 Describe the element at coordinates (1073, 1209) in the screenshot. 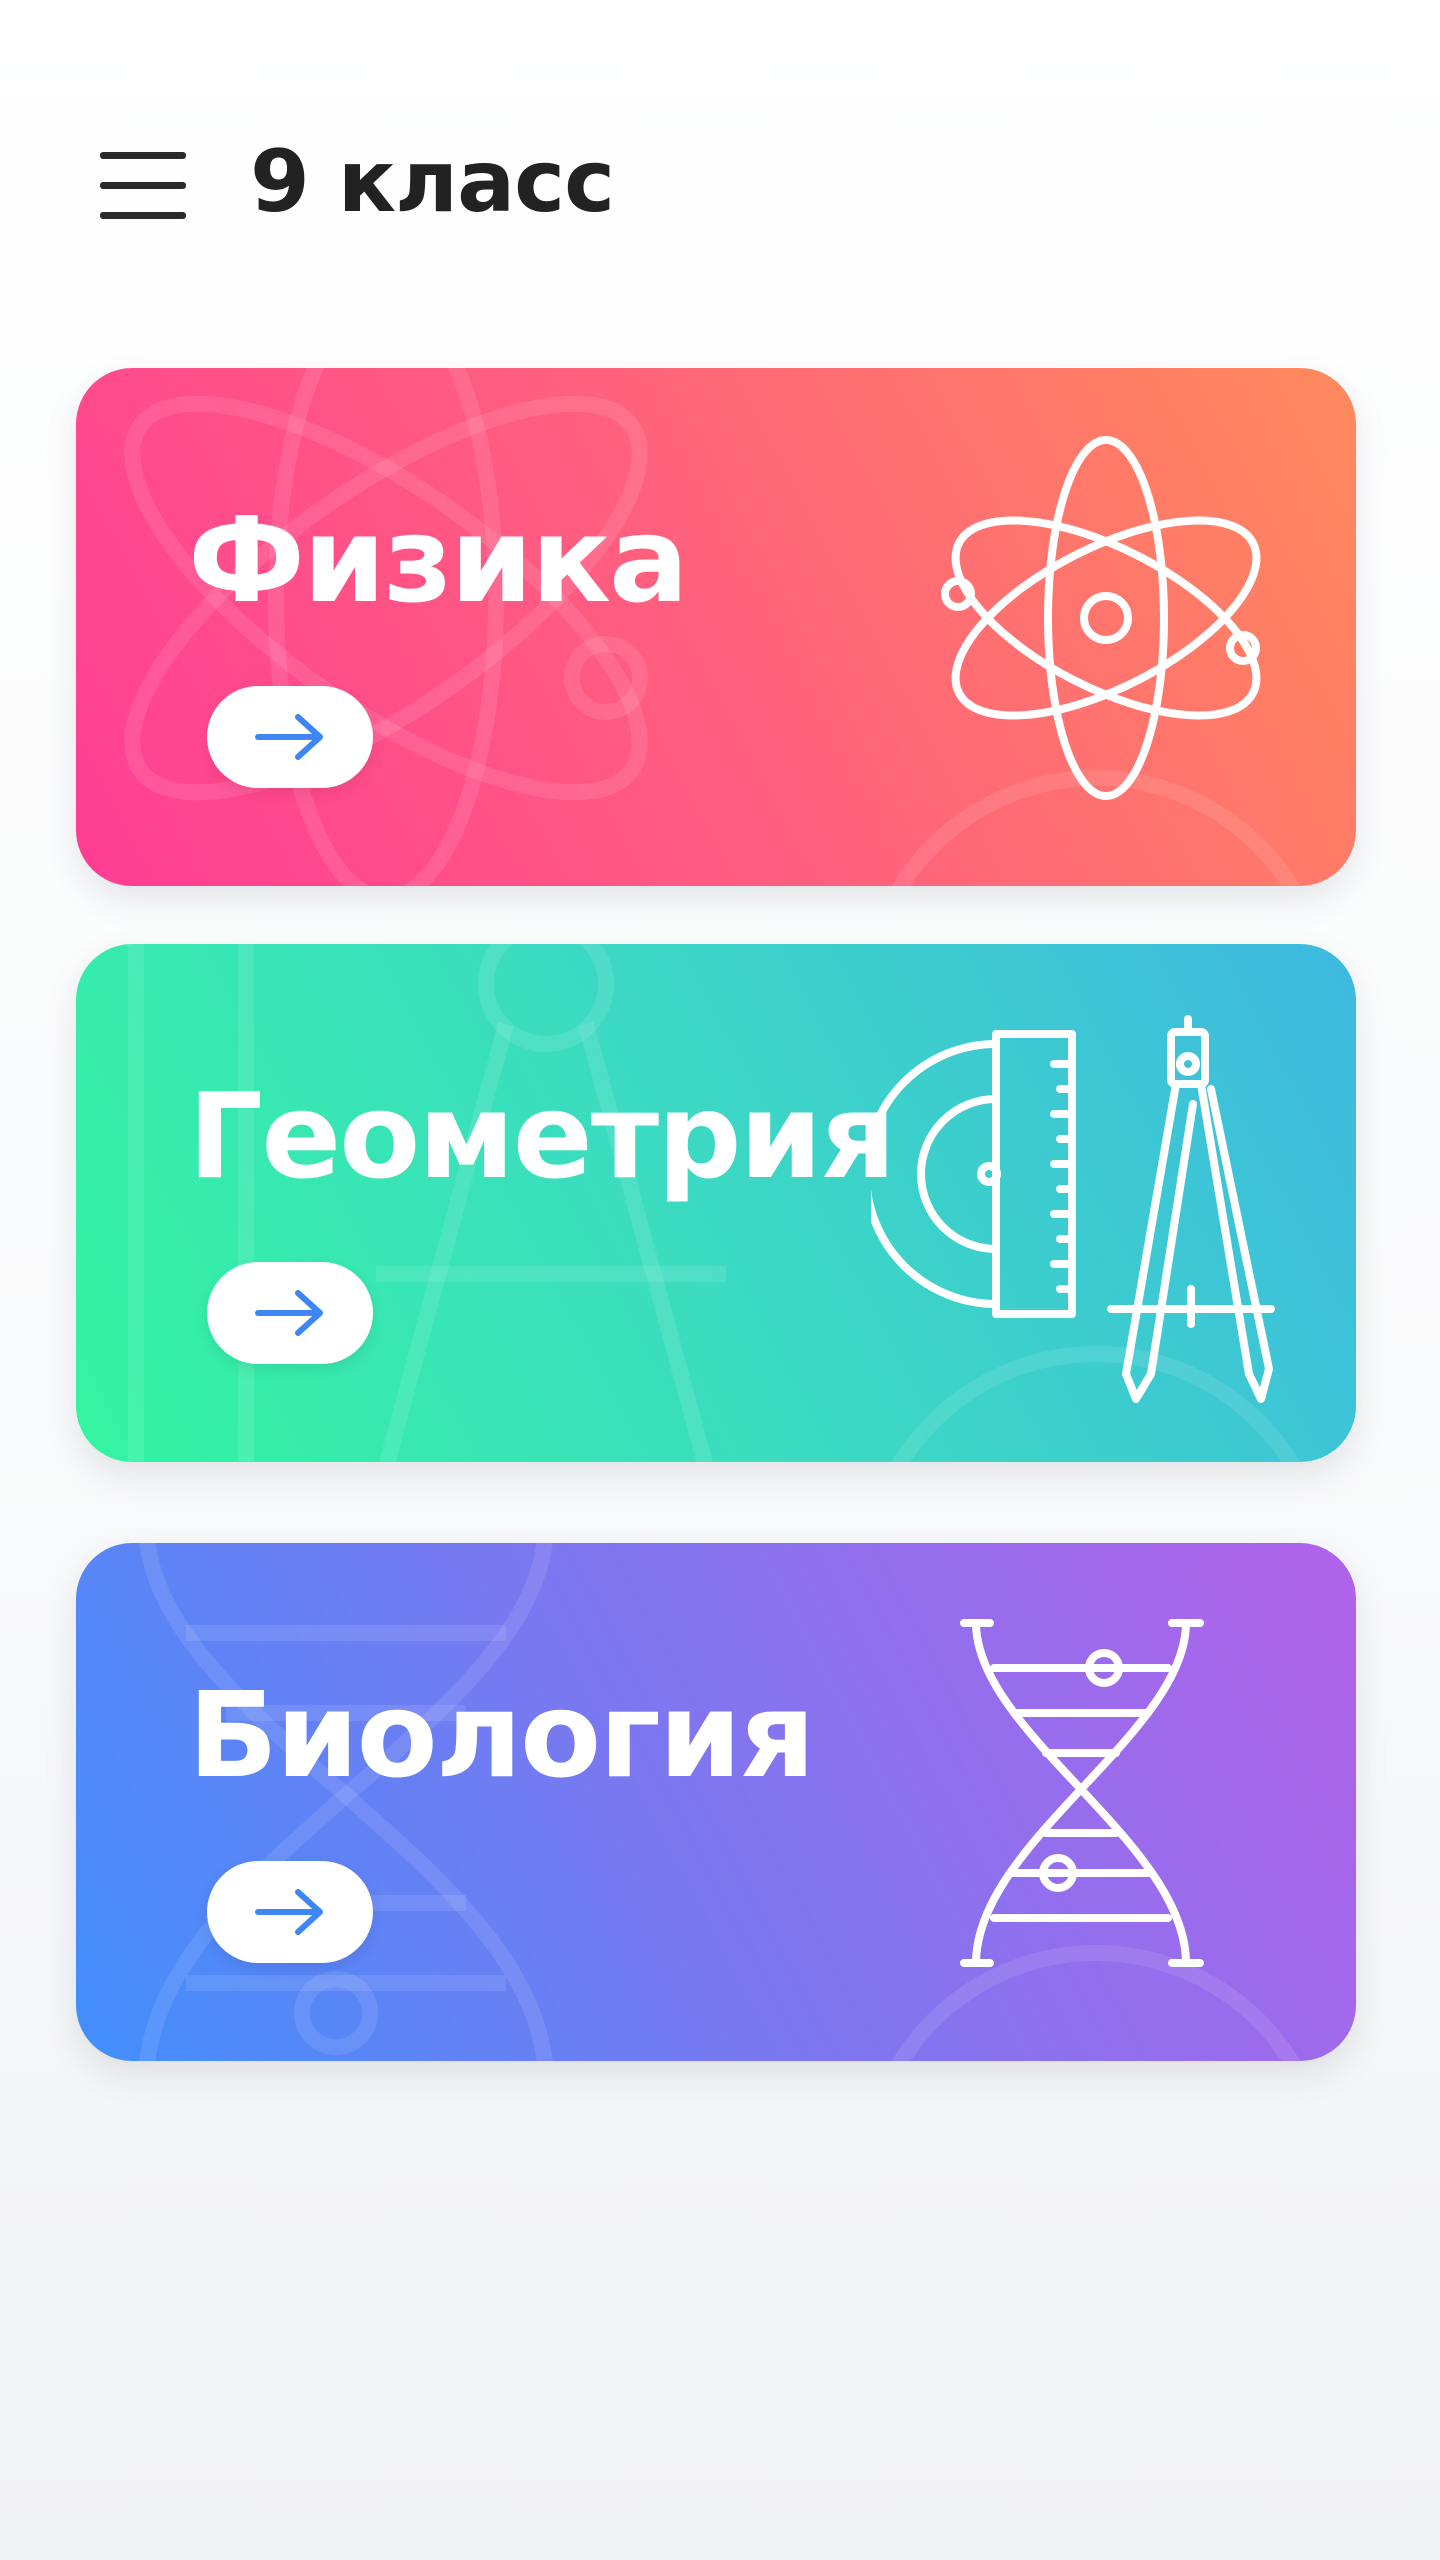

I see `ruler-compass-icon` at that location.